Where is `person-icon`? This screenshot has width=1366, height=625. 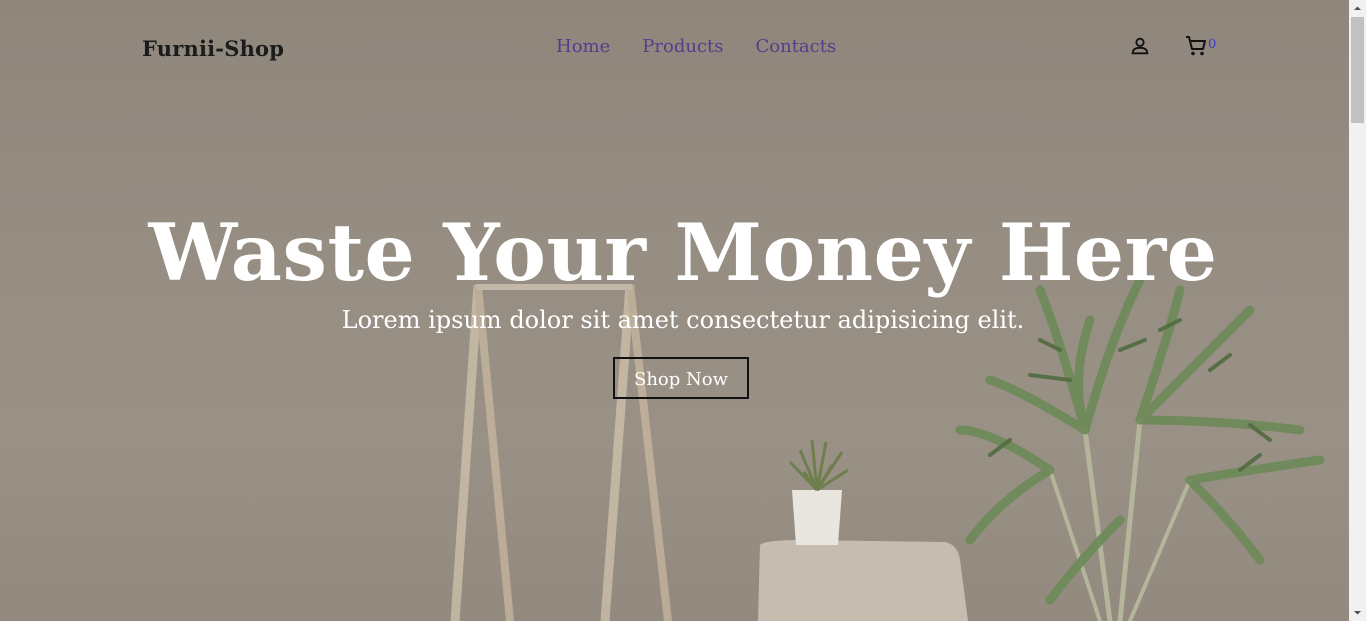 person-icon is located at coordinates (1140, 46).